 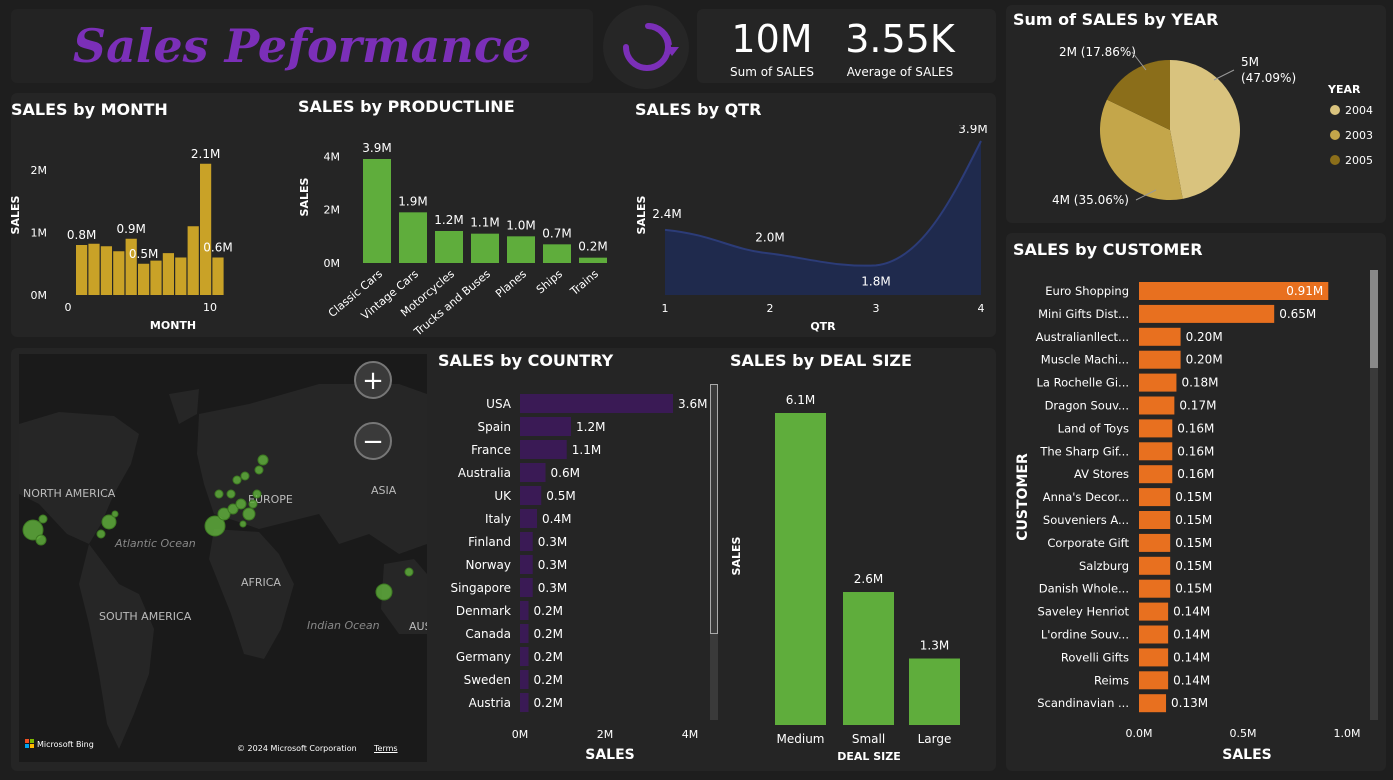 I want to click on map-zoom-in-button: +, so click(x=373, y=380).